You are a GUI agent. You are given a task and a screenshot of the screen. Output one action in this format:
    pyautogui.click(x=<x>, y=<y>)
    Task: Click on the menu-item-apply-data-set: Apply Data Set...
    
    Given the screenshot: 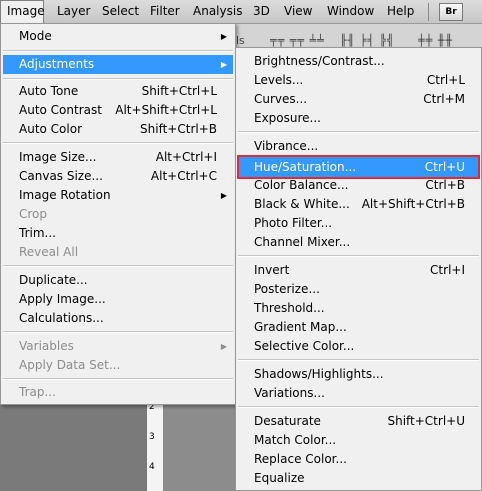 What is the action you would take?
    pyautogui.click(x=118, y=365)
    